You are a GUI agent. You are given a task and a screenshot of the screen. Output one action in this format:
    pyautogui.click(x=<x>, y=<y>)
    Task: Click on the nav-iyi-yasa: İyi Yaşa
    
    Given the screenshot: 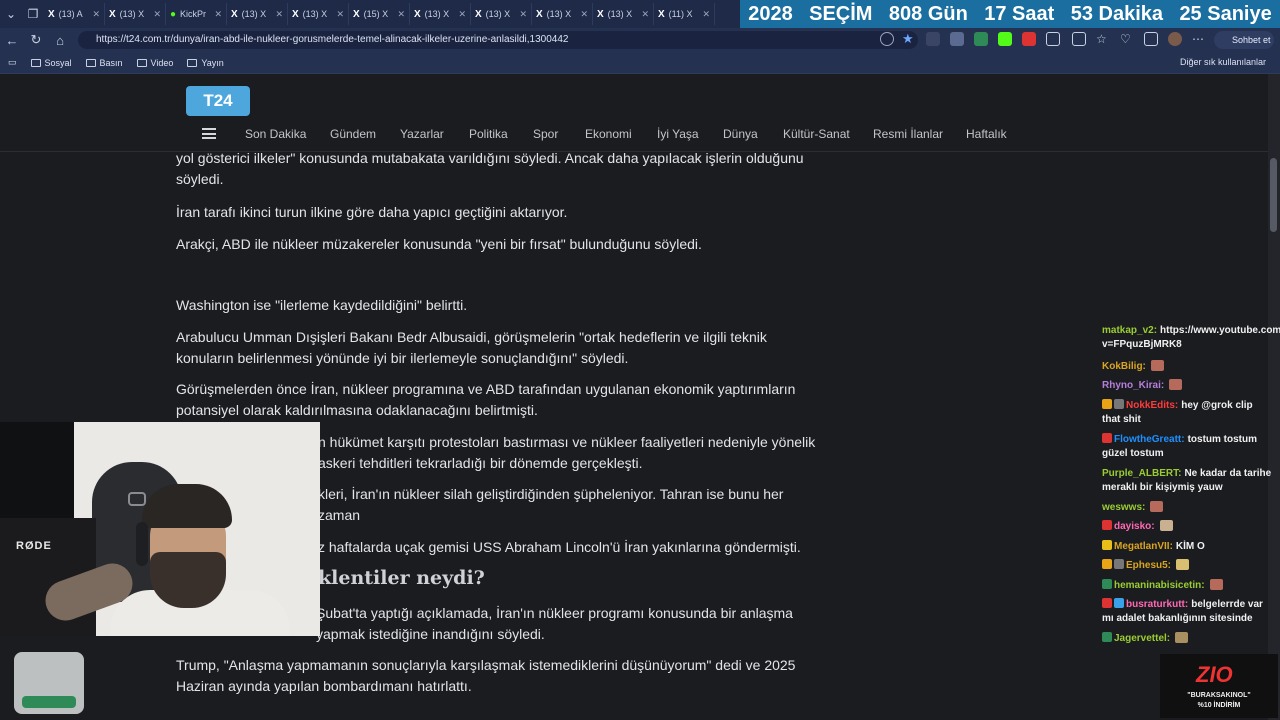 What is the action you would take?
    pyautogui.click(x=678, y=134)
    